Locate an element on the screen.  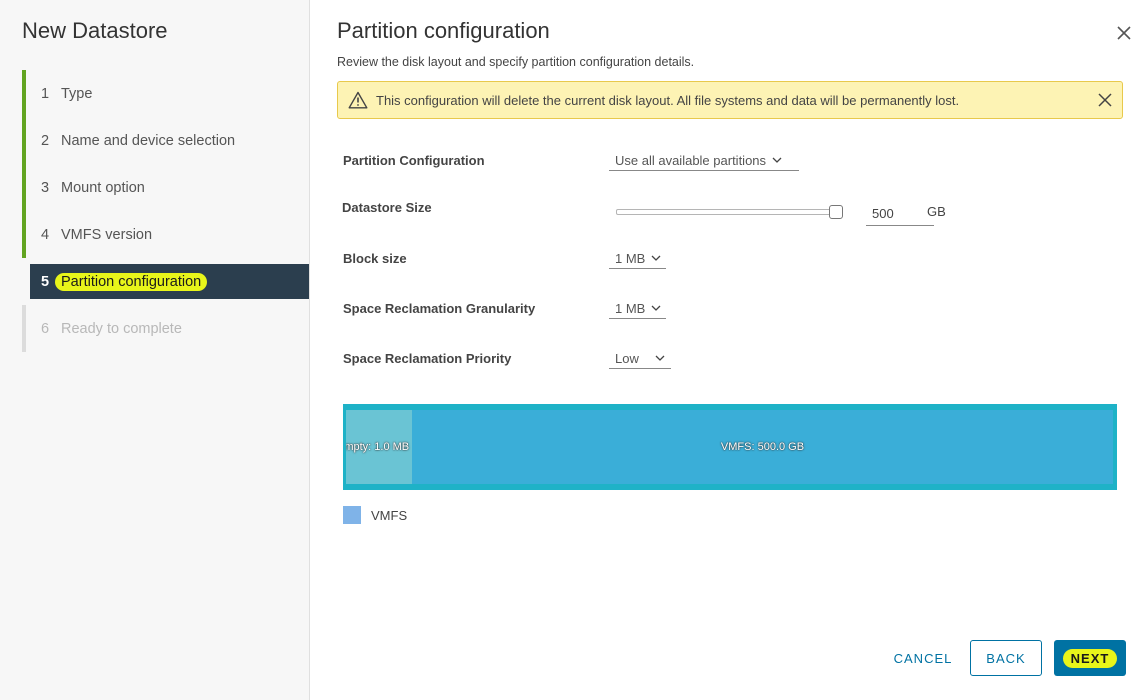
step-label: Name and device selection is located at coordinates (148, 140).